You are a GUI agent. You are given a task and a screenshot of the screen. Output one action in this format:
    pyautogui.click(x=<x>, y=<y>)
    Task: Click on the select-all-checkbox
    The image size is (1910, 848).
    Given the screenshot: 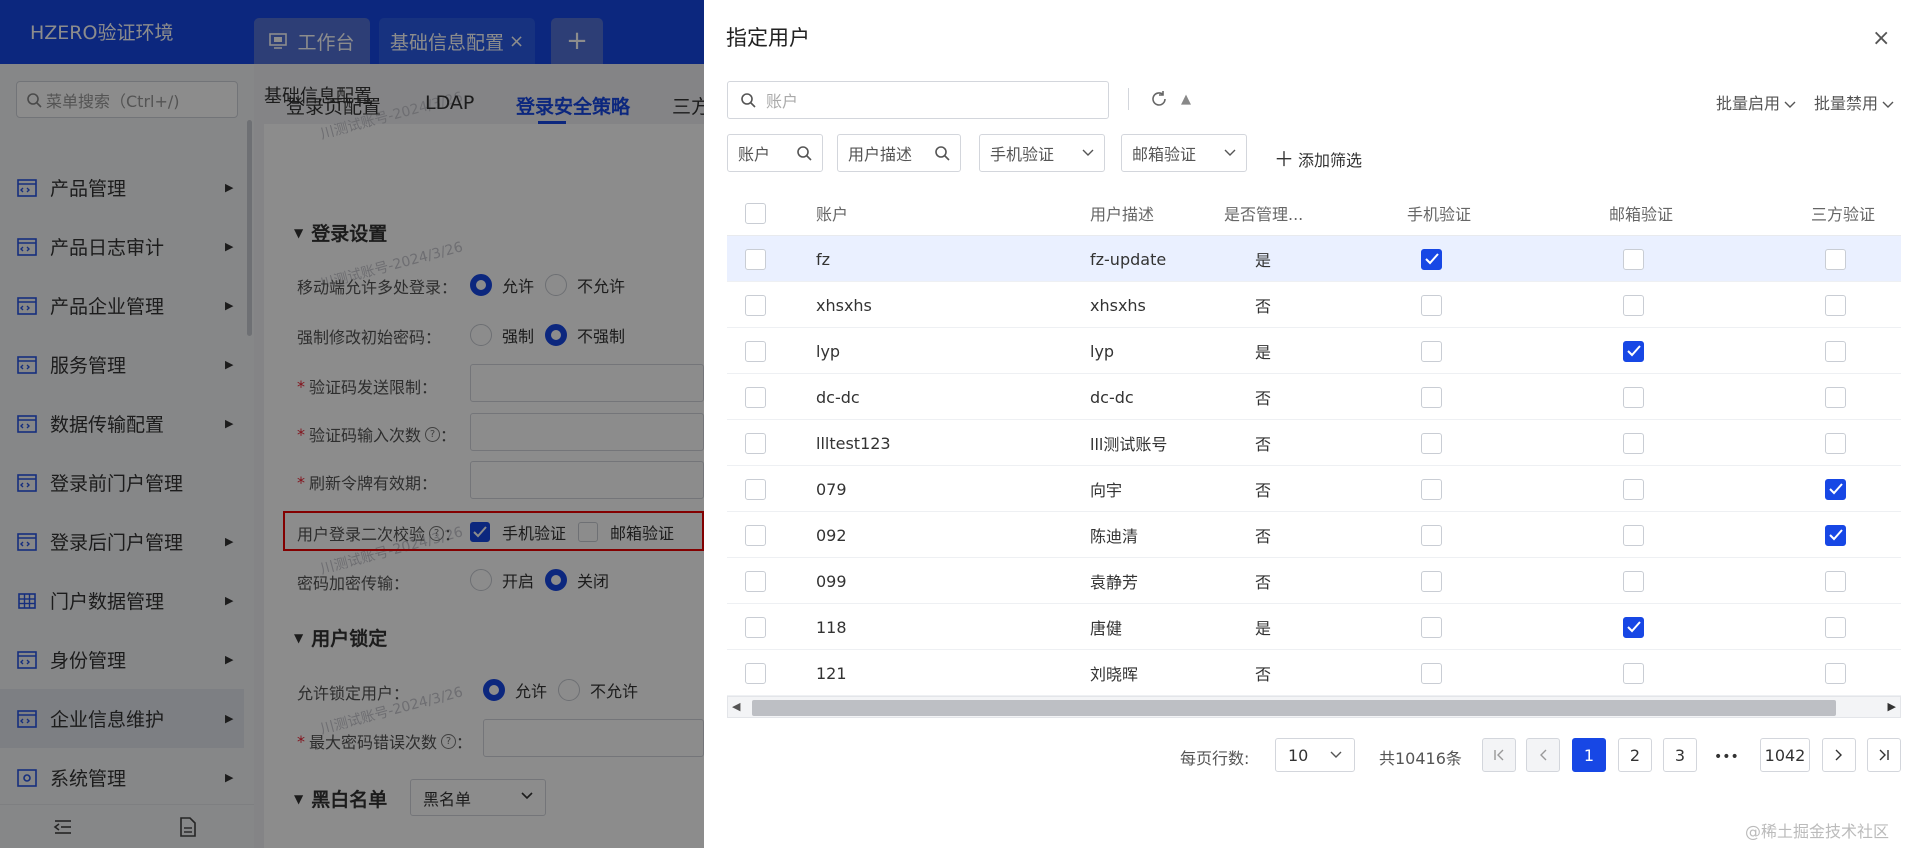 What is the action you would take?
    pyautogui.click(x=755, y=213)
    